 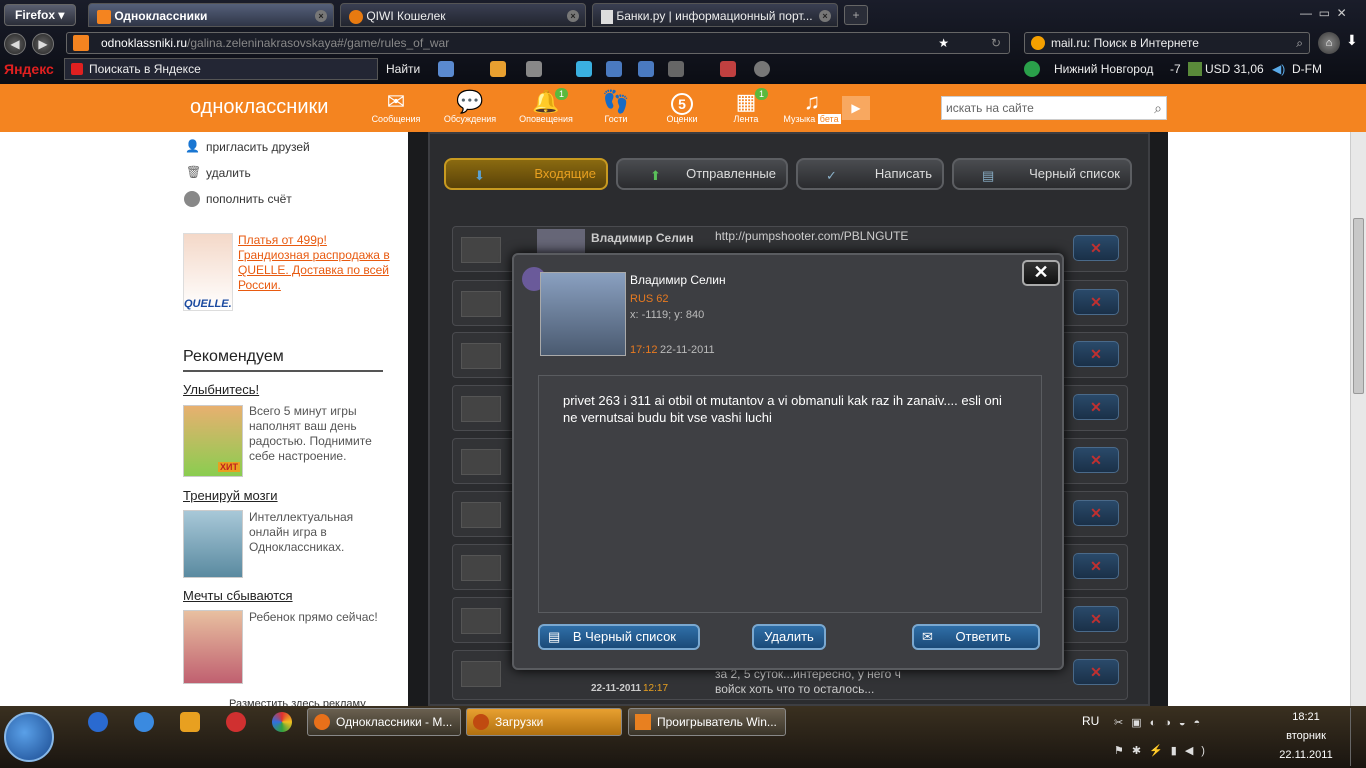 I want to click on start-button, so click(x=29, y=737).